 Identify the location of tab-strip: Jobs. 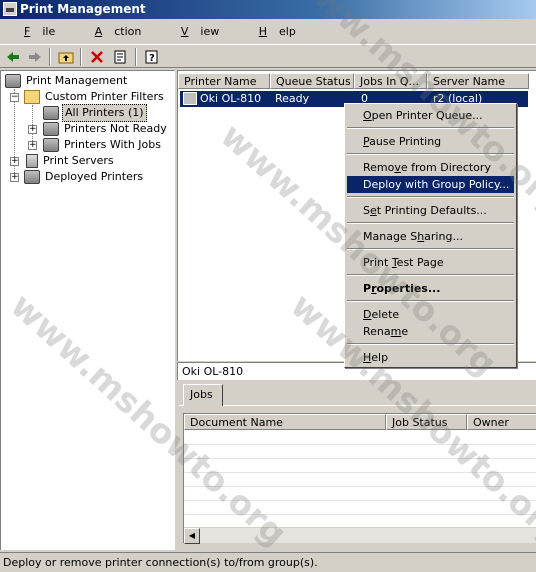
(357, 395).